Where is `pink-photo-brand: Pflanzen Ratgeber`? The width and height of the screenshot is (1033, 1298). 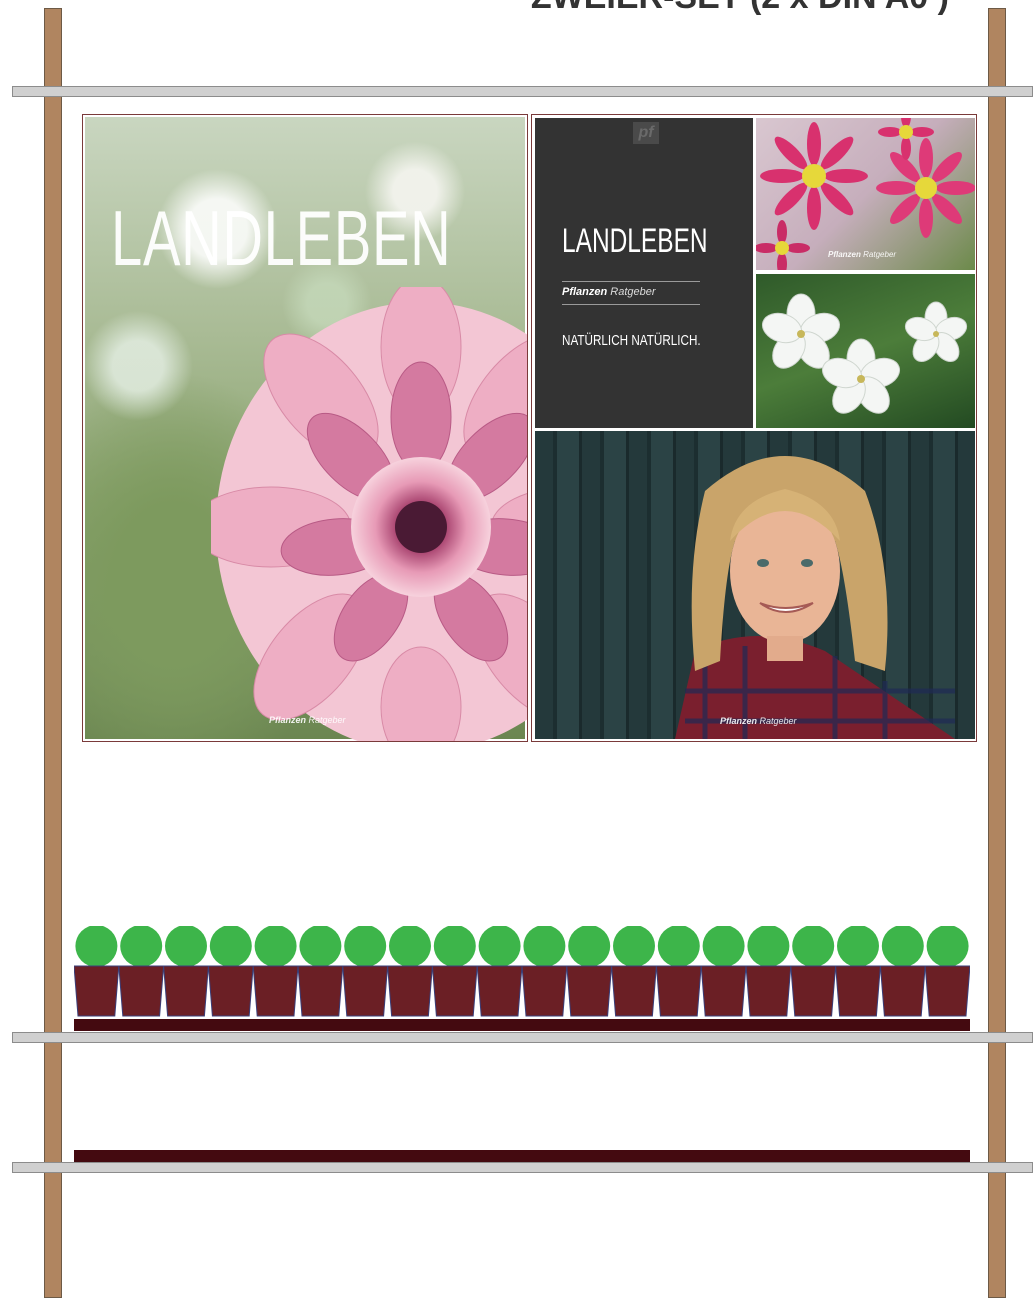 pink-photo-brand: Pflanzen Ratgeber is located at coordinates (862, 254).